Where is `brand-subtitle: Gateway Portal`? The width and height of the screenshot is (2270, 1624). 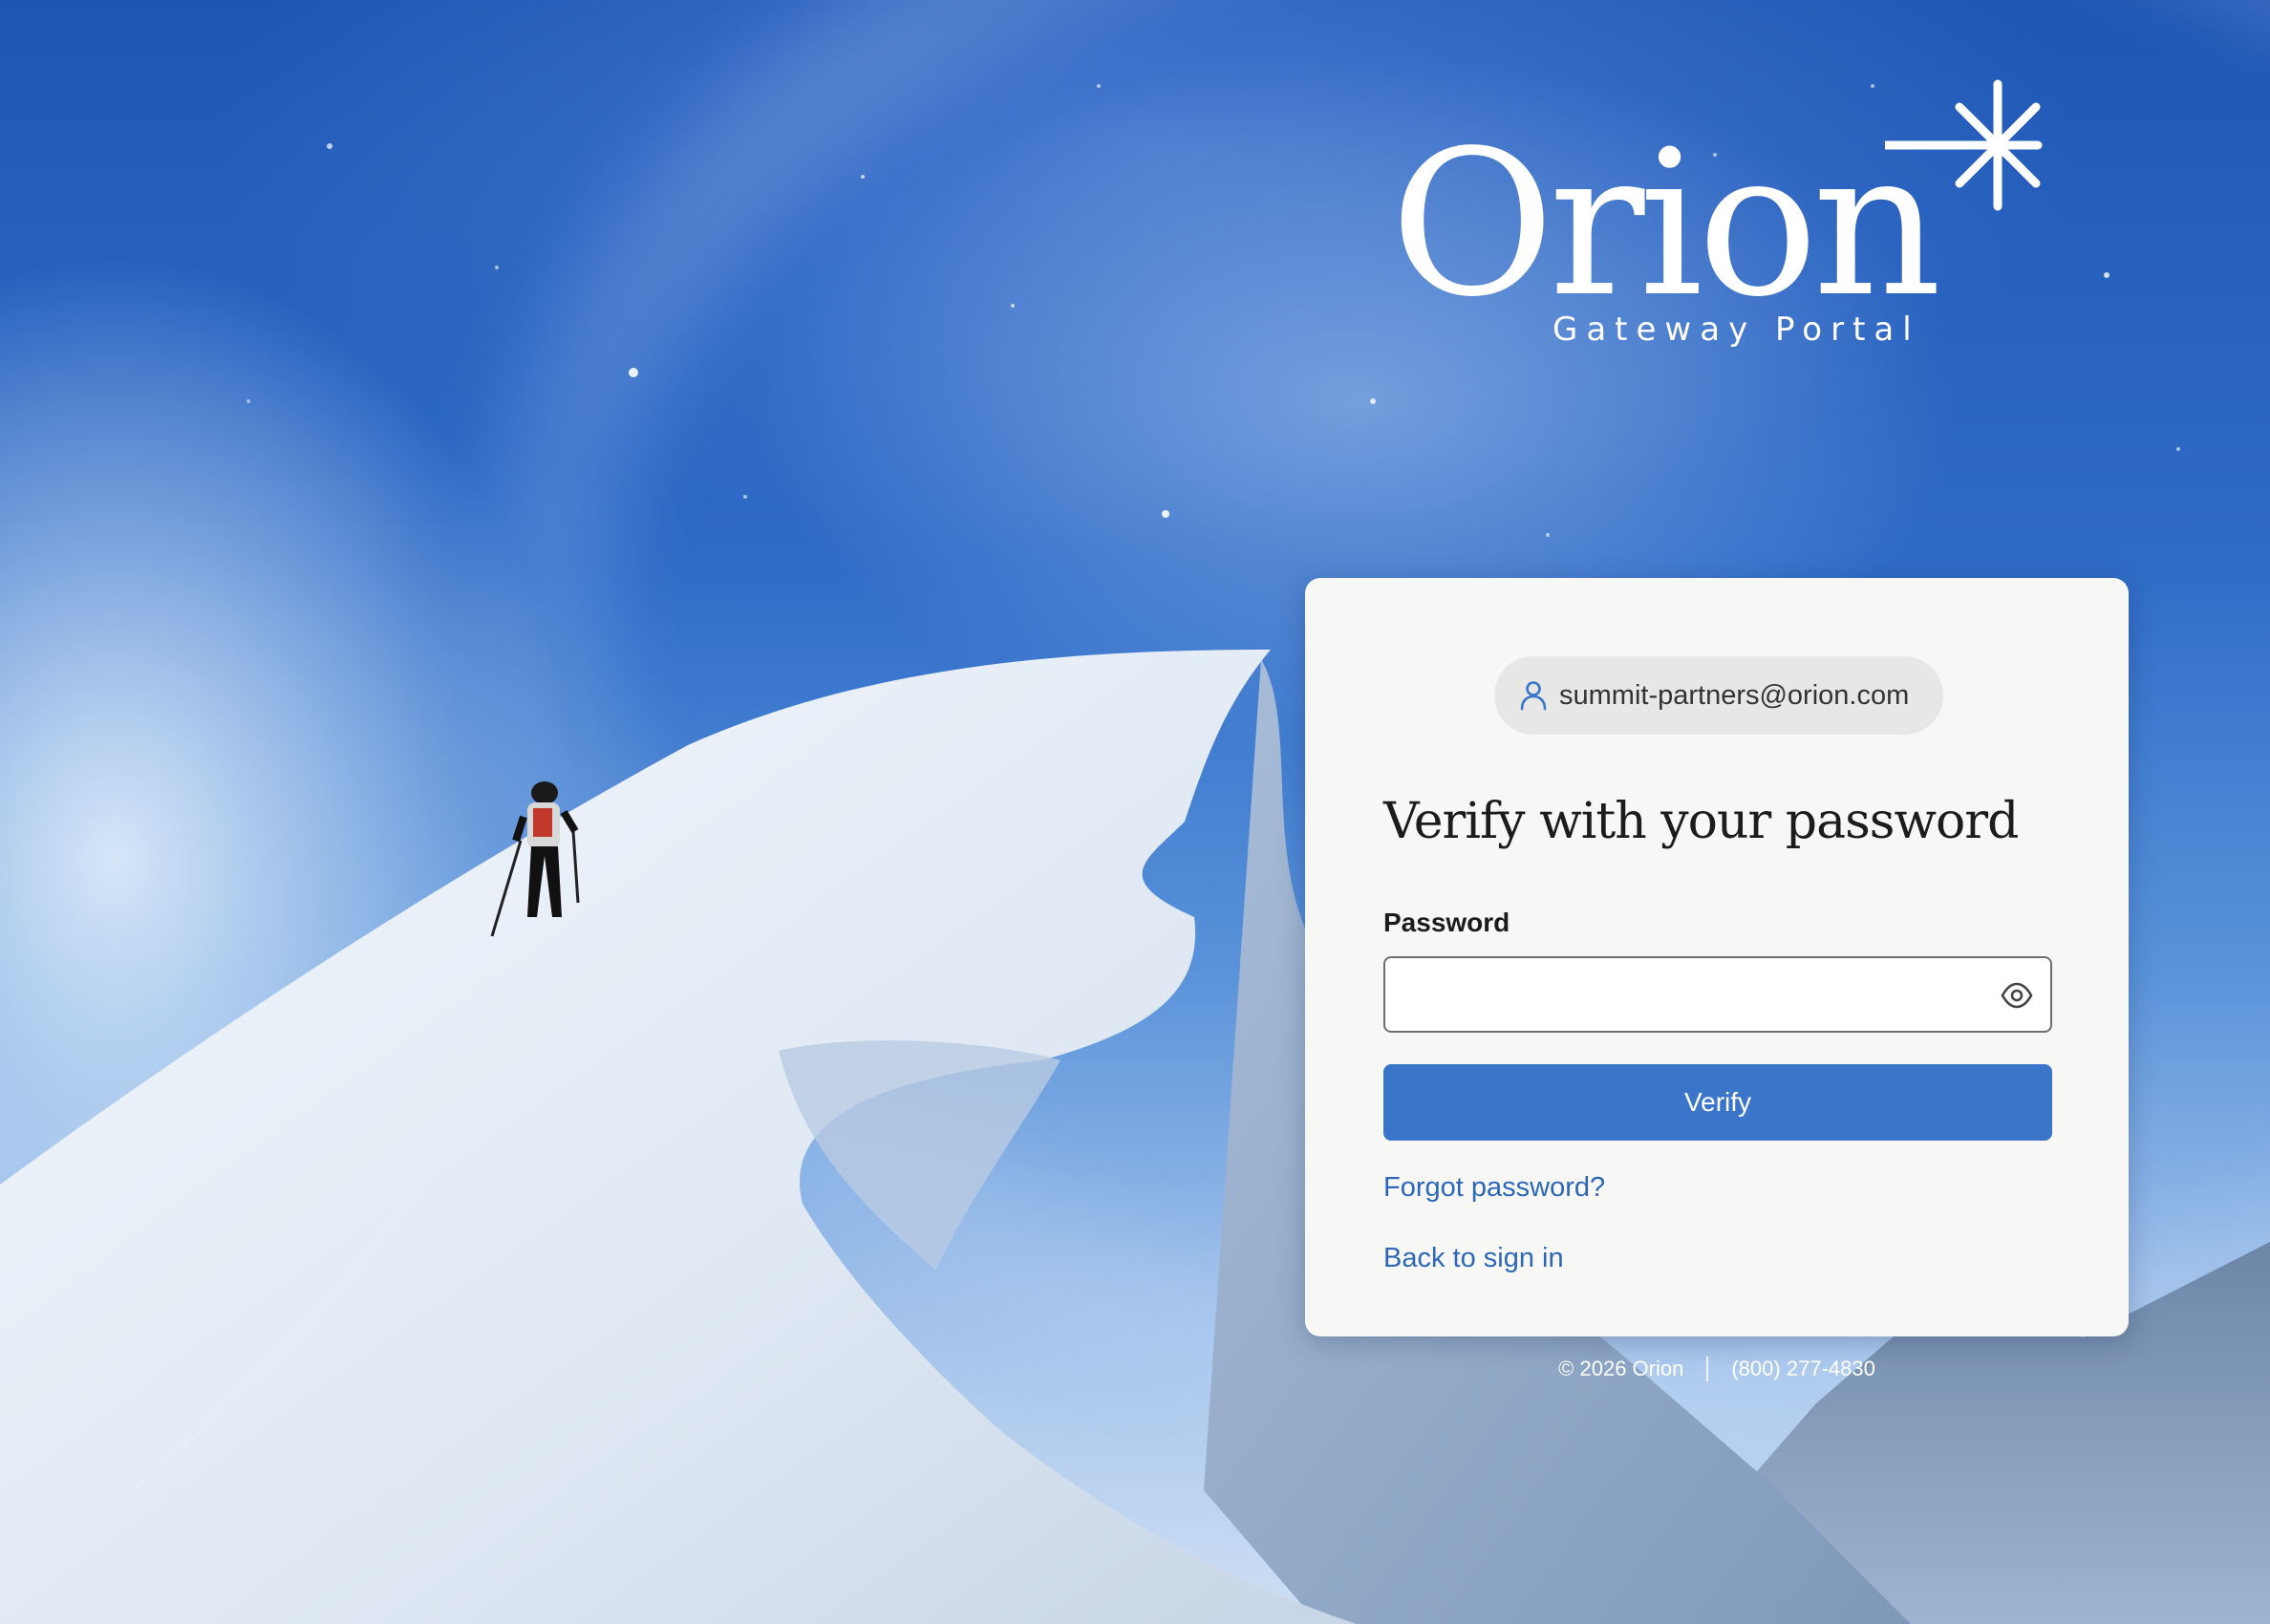
brand-subtitle: Gateway Portal is located at coordinates (1736, 329).